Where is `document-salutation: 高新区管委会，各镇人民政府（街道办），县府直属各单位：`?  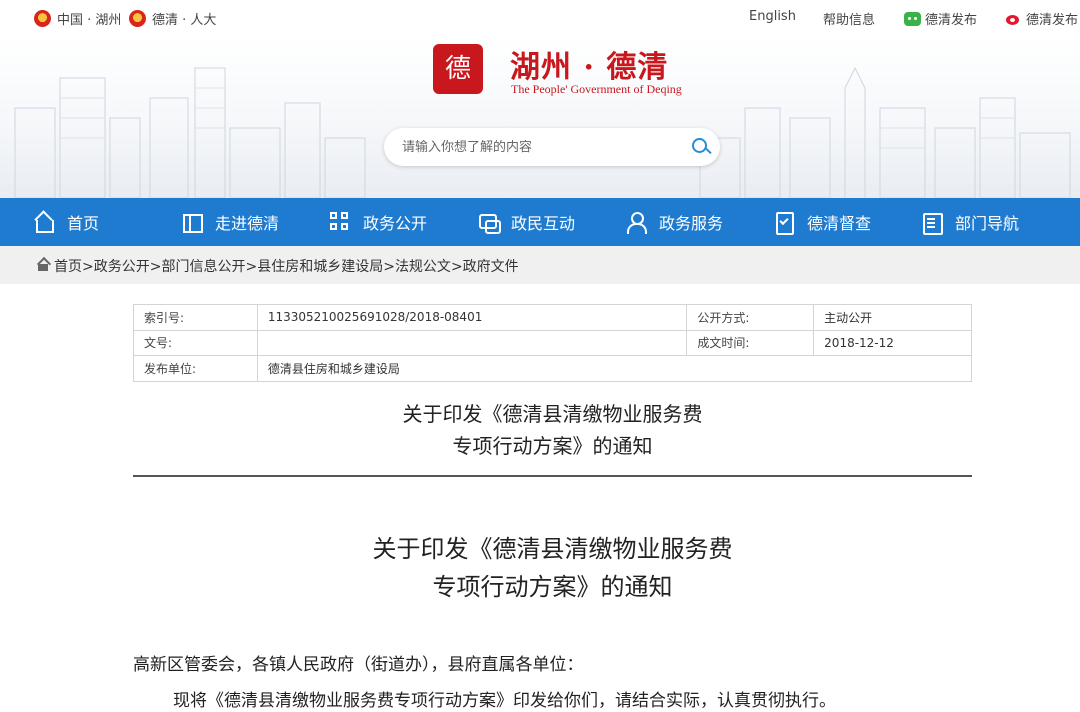
document-salutation: 高新区管委会，各镇人民政府（街道办），县府直属各单位： is located at coordinates (358, 665).